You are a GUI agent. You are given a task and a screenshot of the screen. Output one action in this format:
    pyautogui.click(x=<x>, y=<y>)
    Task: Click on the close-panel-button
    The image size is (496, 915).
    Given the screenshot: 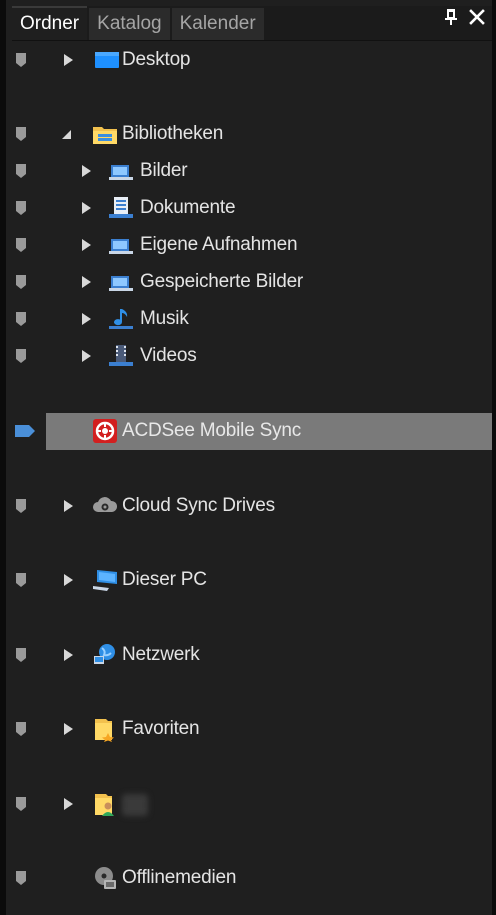 What is the action you would take?
    pyautogui.click(x=477, y=17)
    